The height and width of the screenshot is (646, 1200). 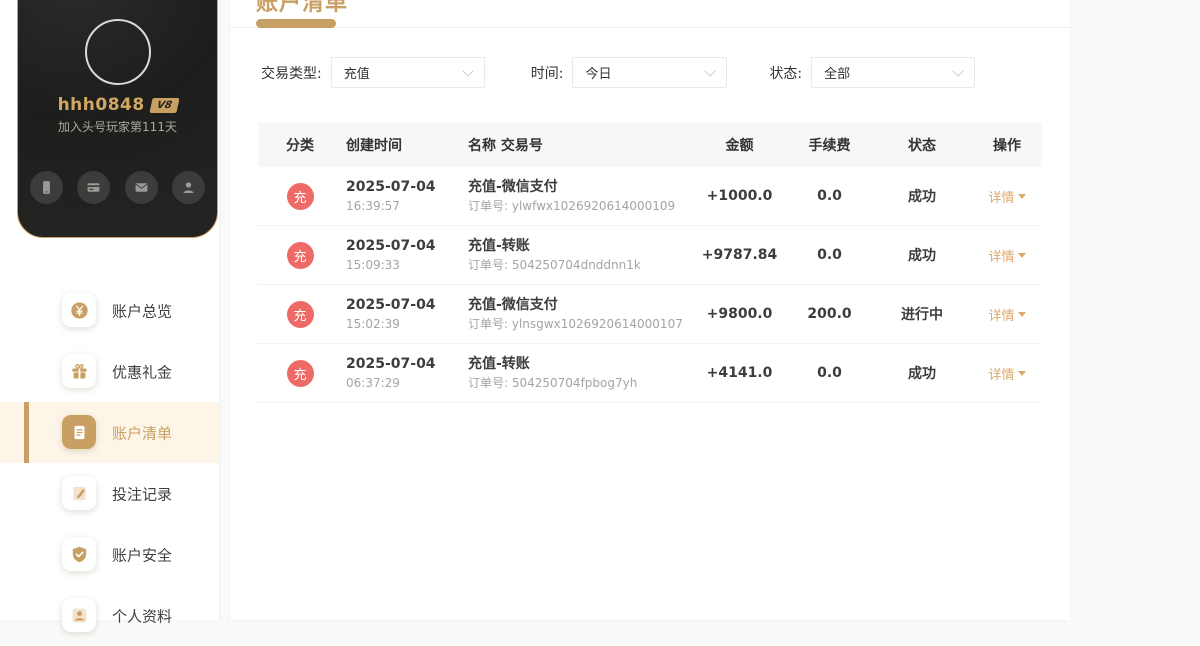 I want to click on sidebar-nav: 账户总览 优惠礼金 账户清单 投注记录 账户安全 个人资料, so click(x=109, y=463).